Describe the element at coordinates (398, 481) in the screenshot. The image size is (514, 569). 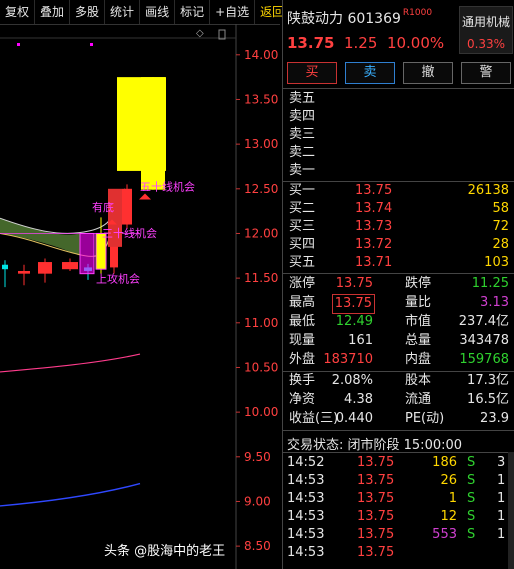
I see `tick-row: 14:53 13.75 26 S 1` at that location.